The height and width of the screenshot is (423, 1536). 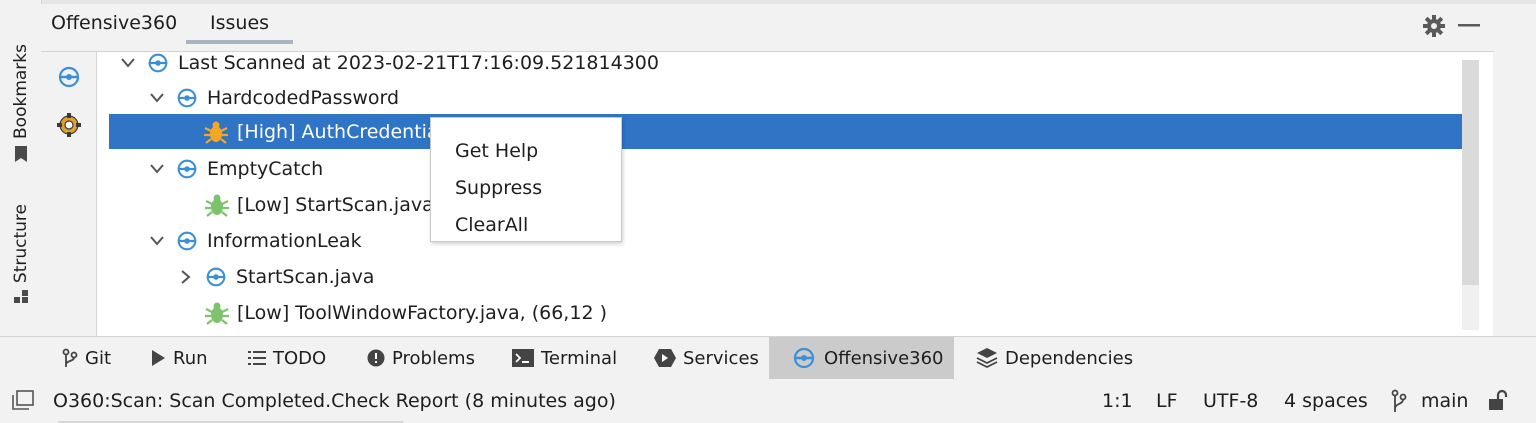 What do you see at coordinates (433, 358) in the screenshot?
I see `tab-label: Problems` at bounding box center [433, 358].